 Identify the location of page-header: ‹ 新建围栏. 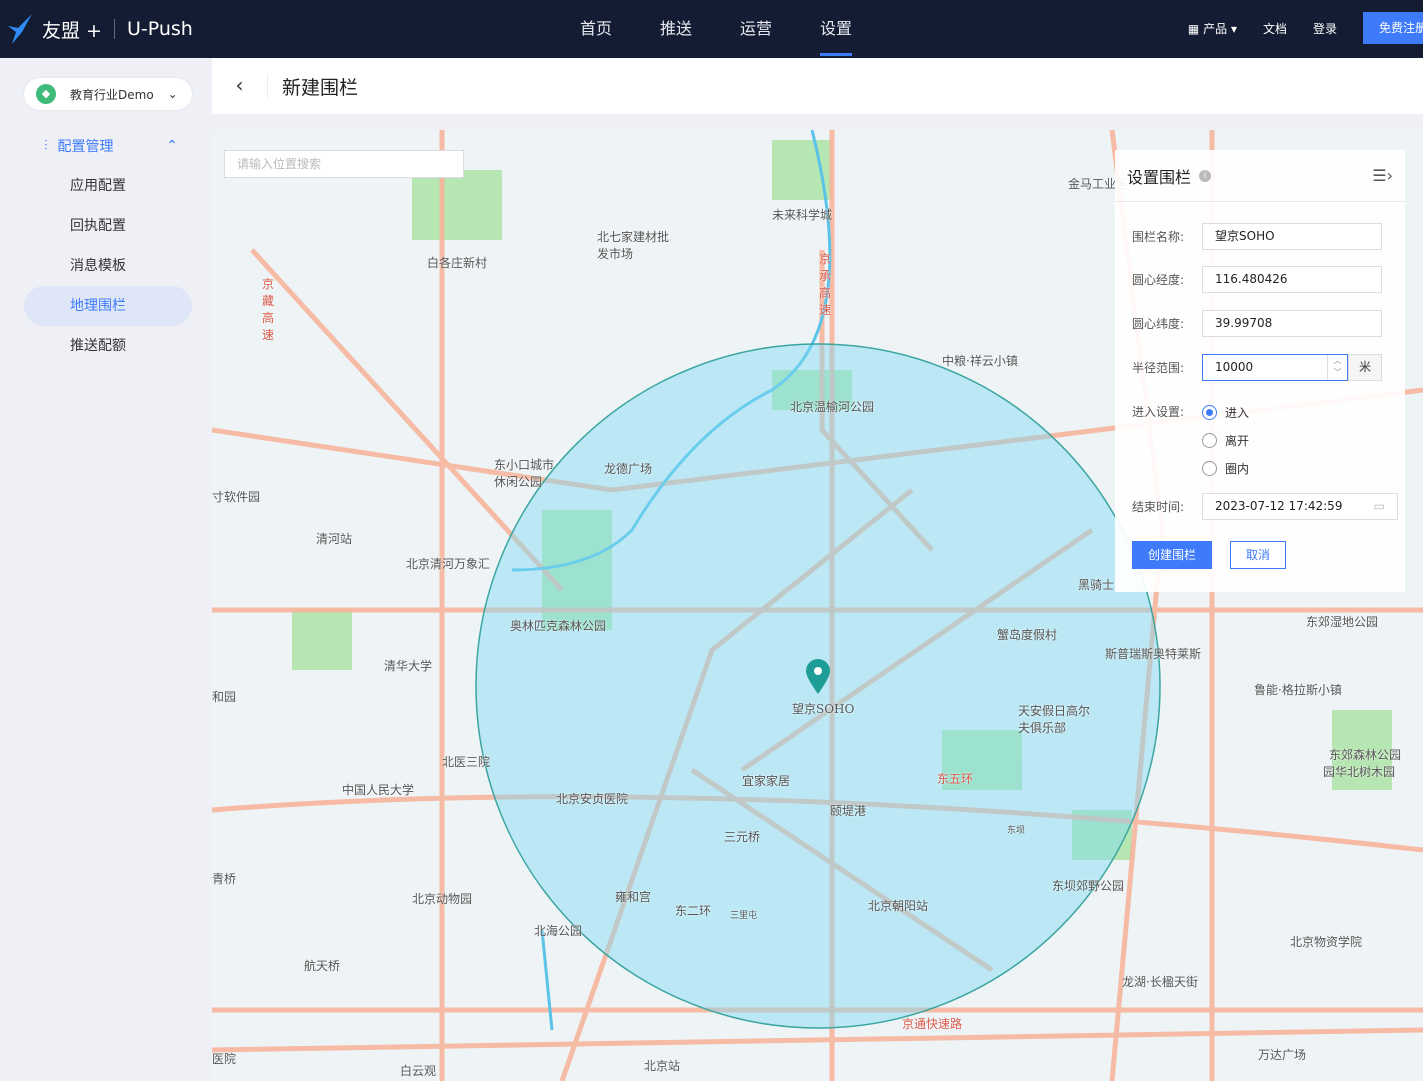
(817, 86).